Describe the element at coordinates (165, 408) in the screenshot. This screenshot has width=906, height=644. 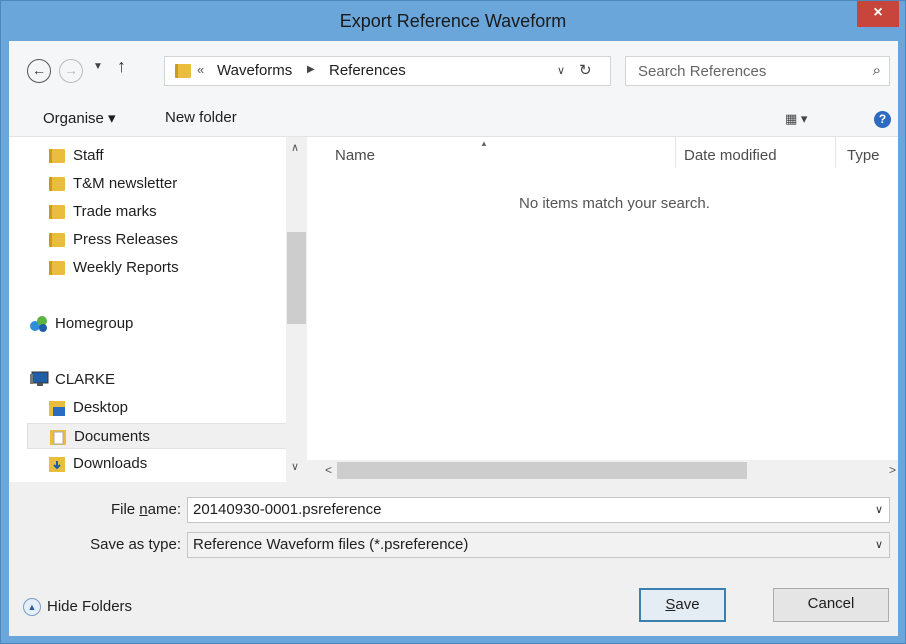
I see `nav-item-desktop: Desktop` at that location.